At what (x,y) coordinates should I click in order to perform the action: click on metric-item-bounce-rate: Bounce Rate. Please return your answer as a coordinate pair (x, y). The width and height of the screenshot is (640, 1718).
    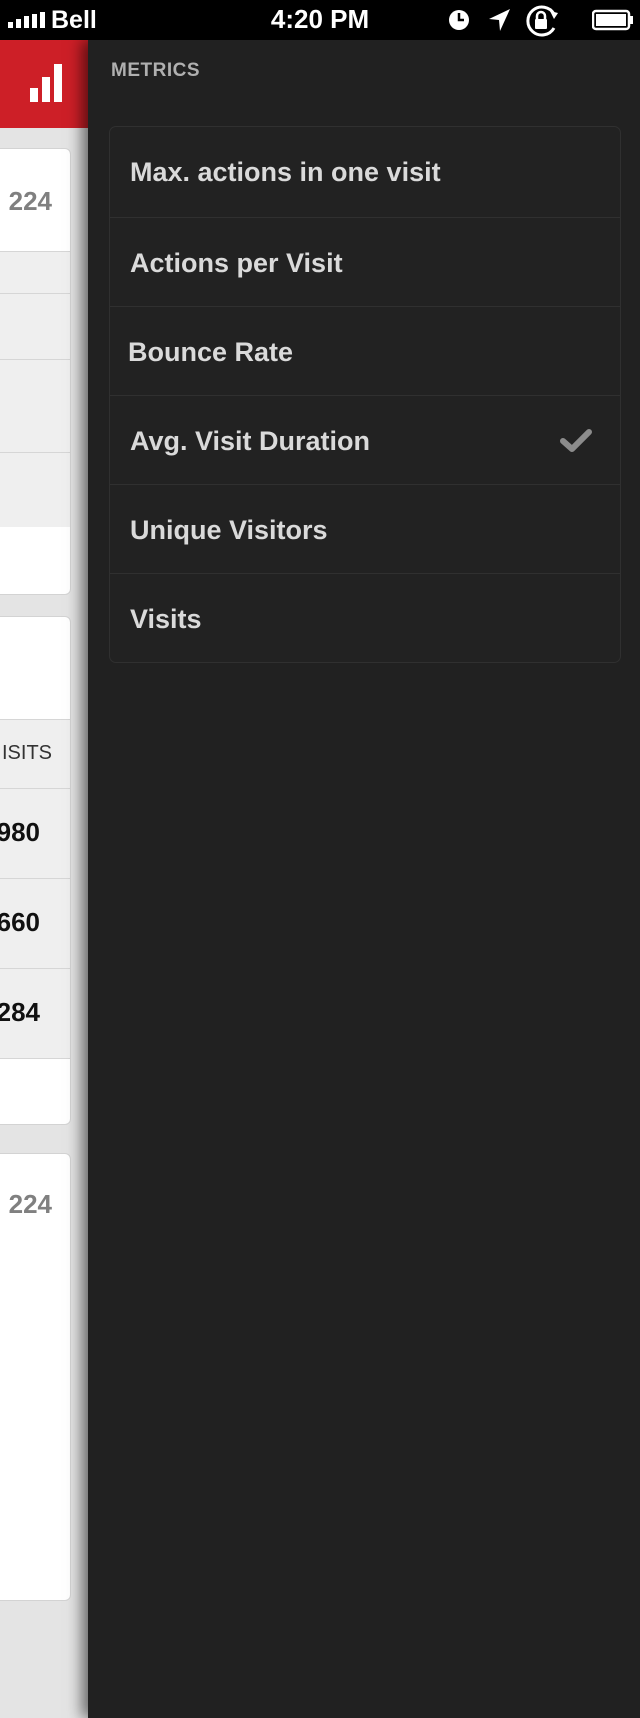
    Looking at the image, I should click on (365, 350).